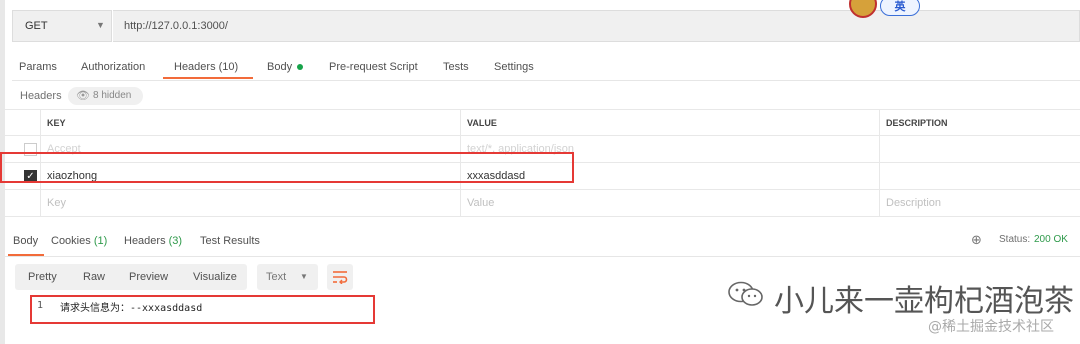 Image resolution: width=1080 pixels, height=344 pixels. Describe the element at coordinates (373, 67) in the screenshot. I see `tab-pre-request-script: Pre-request Script` at that location.